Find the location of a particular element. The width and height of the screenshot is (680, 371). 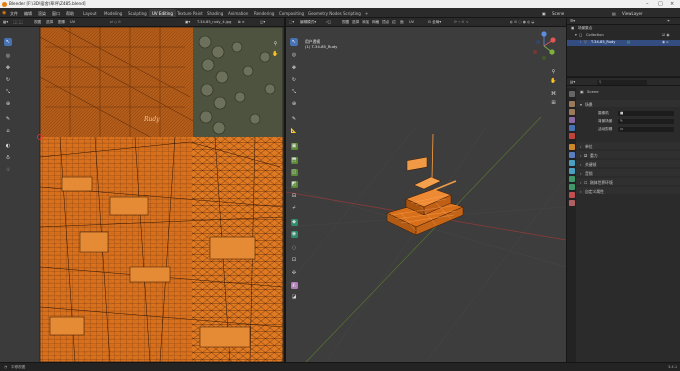

mesh-select-mode-icons: ⋅⁄□ is located at coordinates (328, 22).